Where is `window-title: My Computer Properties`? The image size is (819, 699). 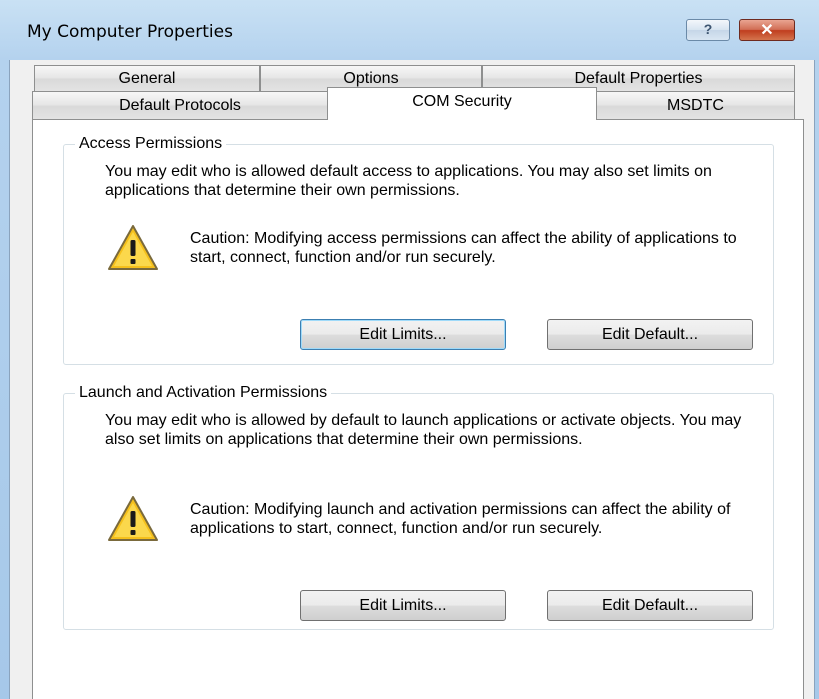
window-title: My Computer Properties is located at coordinates (130, 32).